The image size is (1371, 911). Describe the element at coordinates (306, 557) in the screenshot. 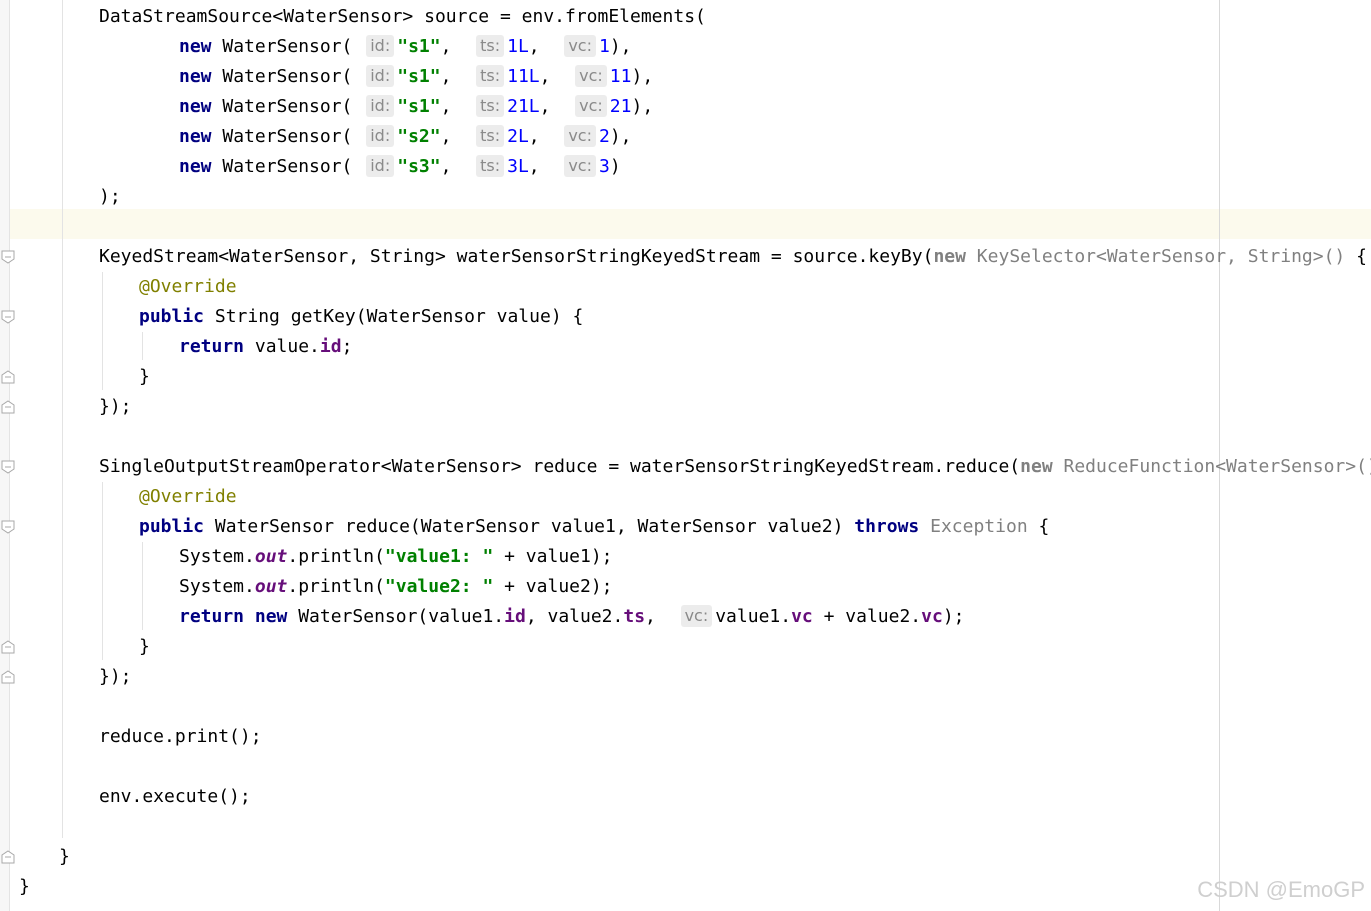

I see `code-line: System.out.println("value1: " + value1);` at that location.